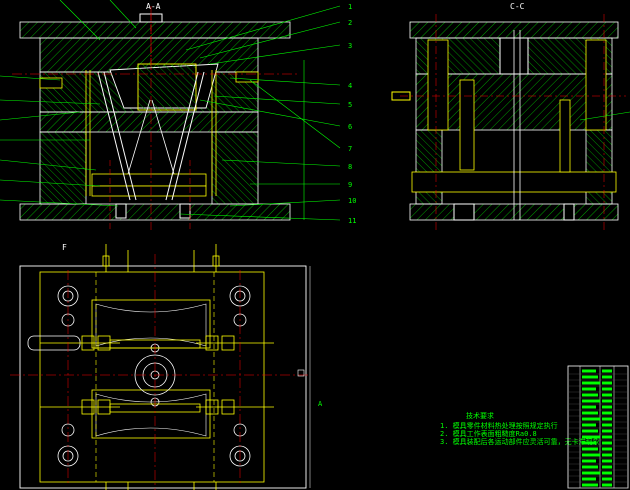 This screenshot has width=630, height=490. I want to click on section-c-c-label: C-C, so click(517, 6).